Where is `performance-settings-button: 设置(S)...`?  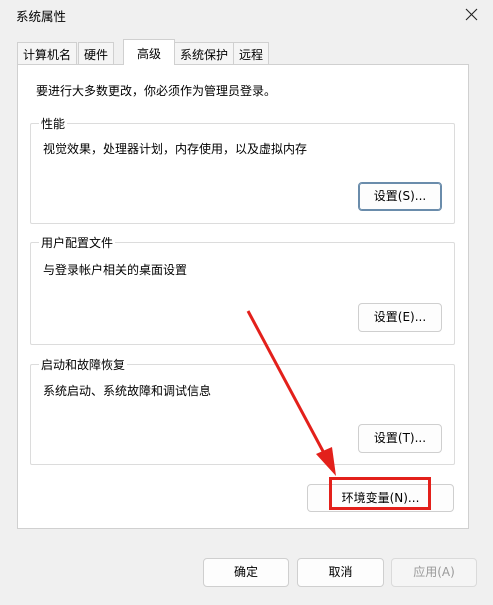
performance-settings-button: 设置(S)... is located at coordinates (400, 196).